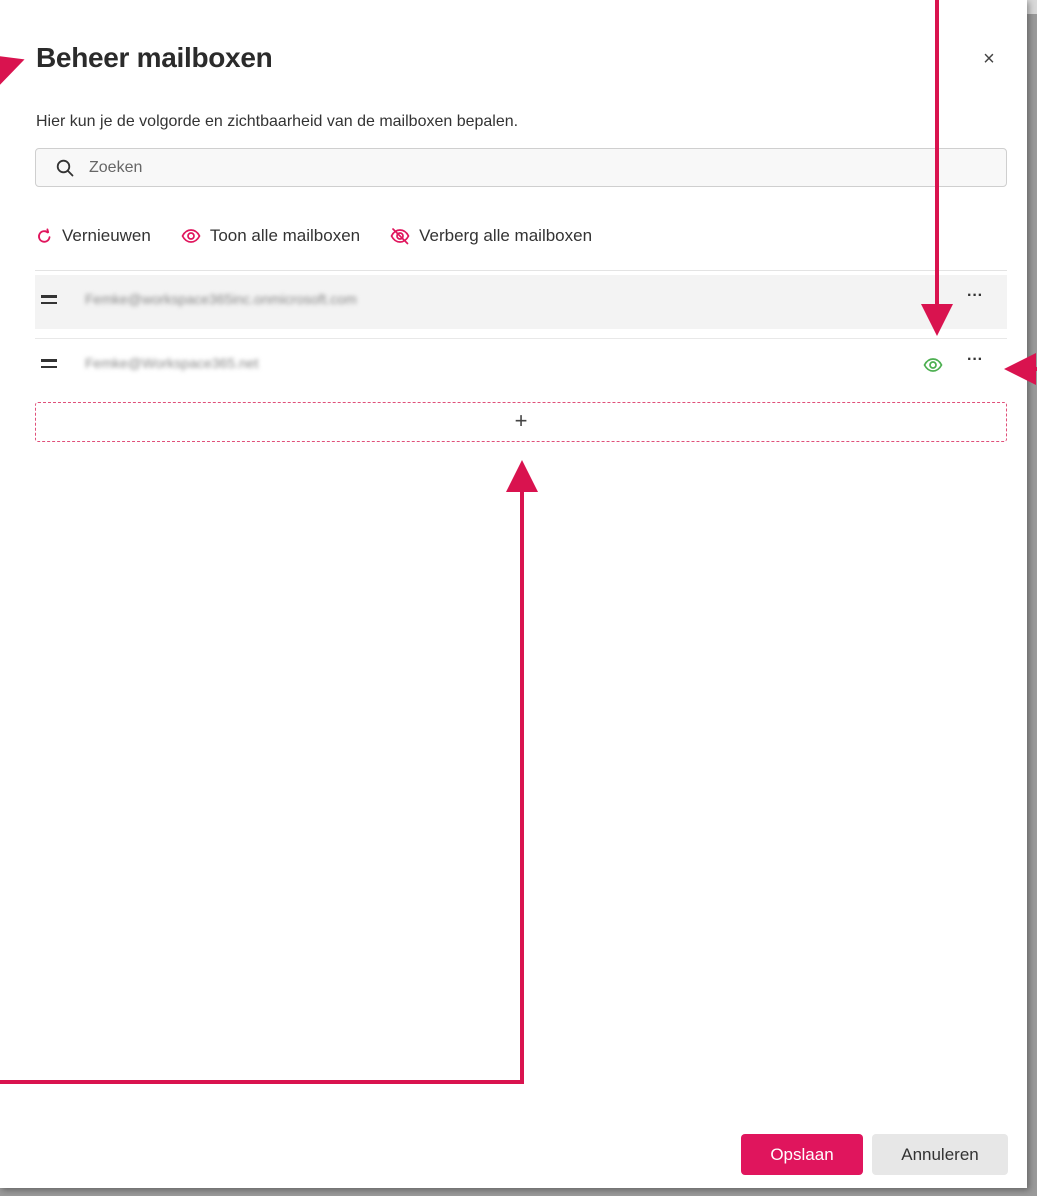 This screenshot has height=1196, width=1037. I want to click on mailbox-email: Femke@workspace365inc.onmicrosoft.com, so click(221, 299).